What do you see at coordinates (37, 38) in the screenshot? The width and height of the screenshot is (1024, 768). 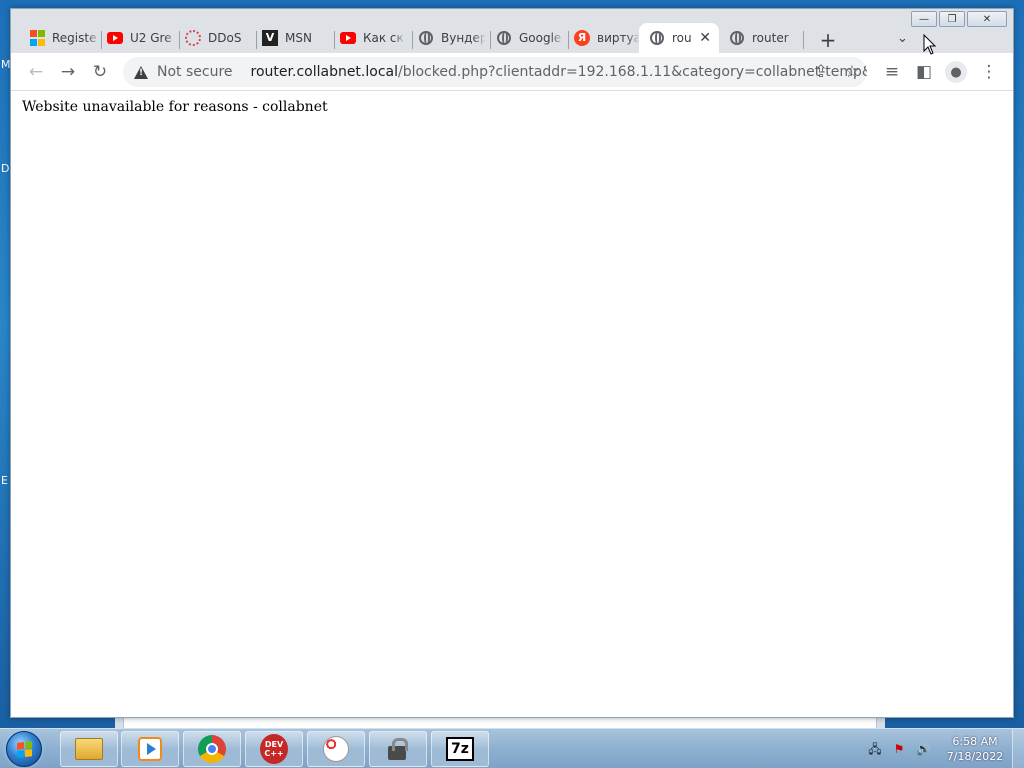 I see `microsoft-icon` at bounding box center [37, 38].